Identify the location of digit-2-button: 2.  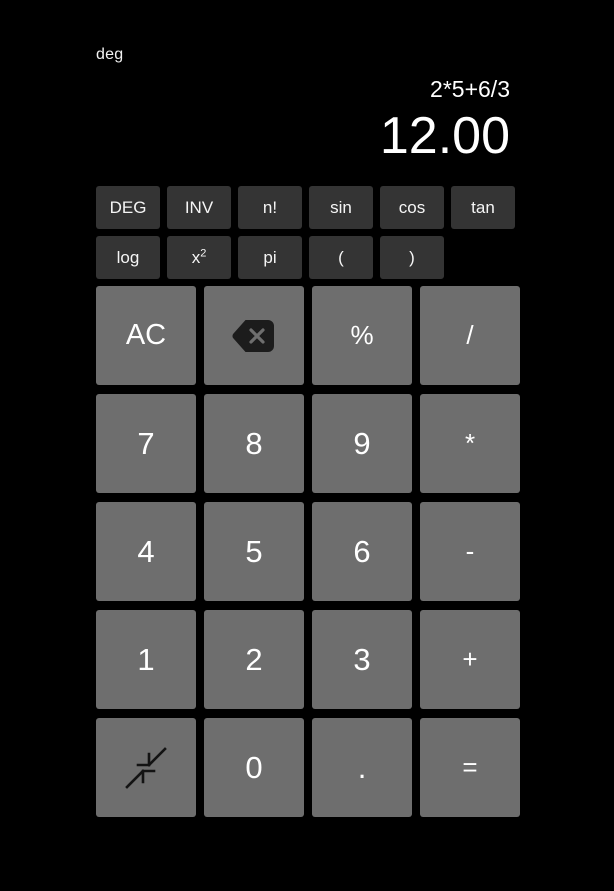
(254, 659).